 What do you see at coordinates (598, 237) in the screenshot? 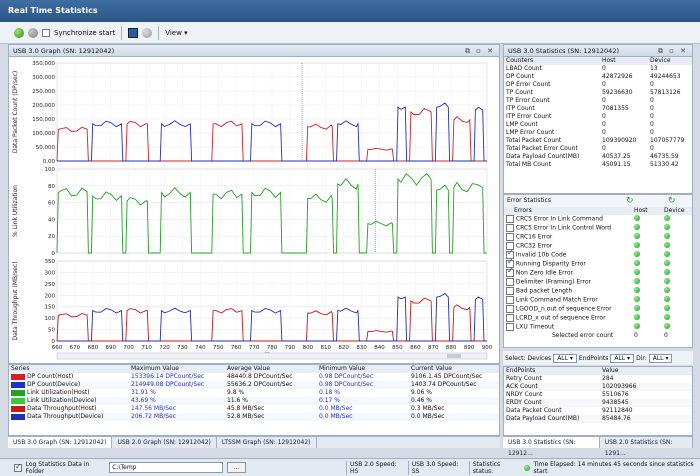
I see `error-row: CRC16 Error` at bounding box center [598, 237].